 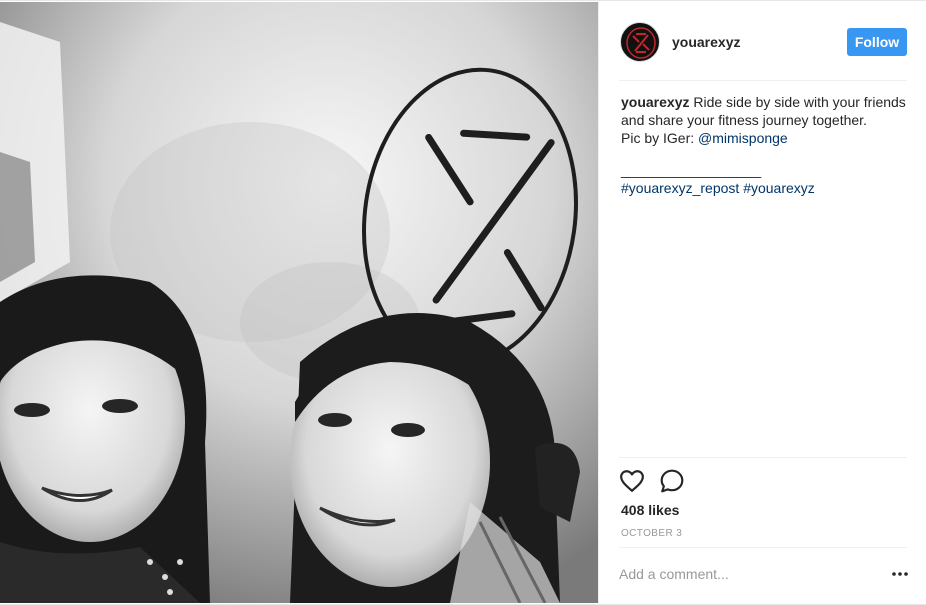 I want to click on caption-line-2: Pic by IGer: @mimisponge, so click(x=766, y=138).